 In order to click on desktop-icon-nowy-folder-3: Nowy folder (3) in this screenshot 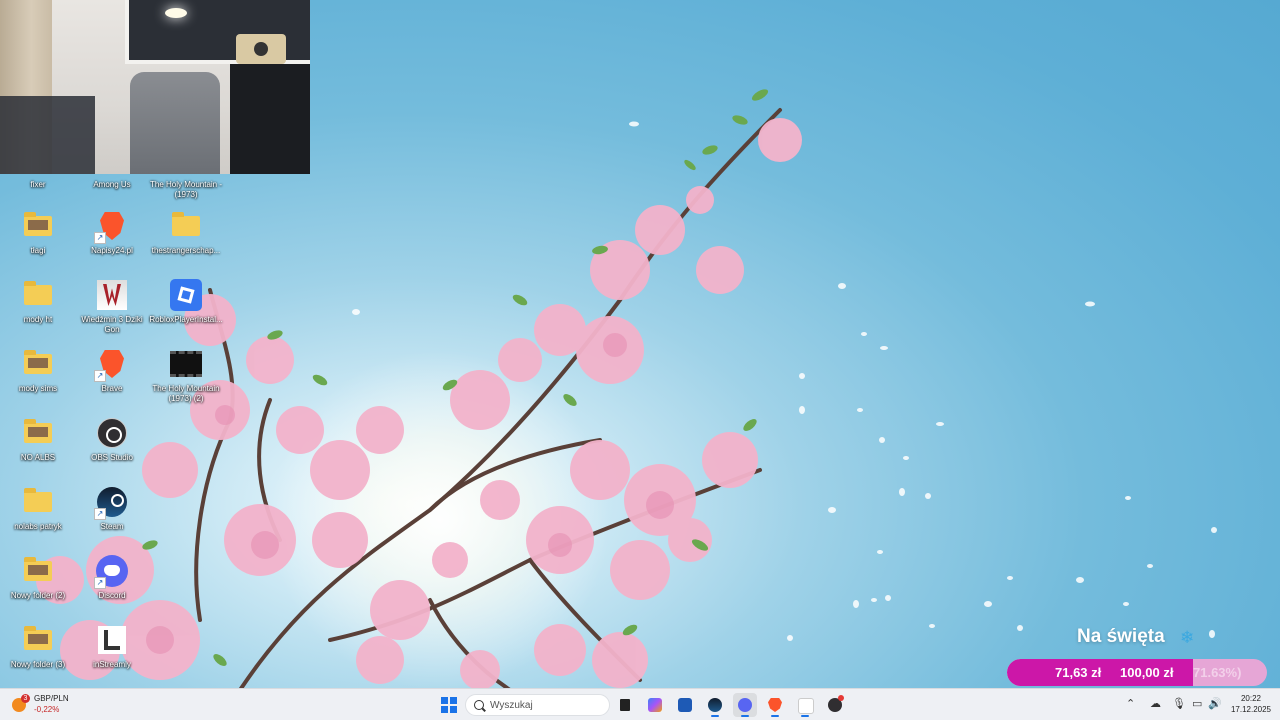, I will do `click(38, 647)`.